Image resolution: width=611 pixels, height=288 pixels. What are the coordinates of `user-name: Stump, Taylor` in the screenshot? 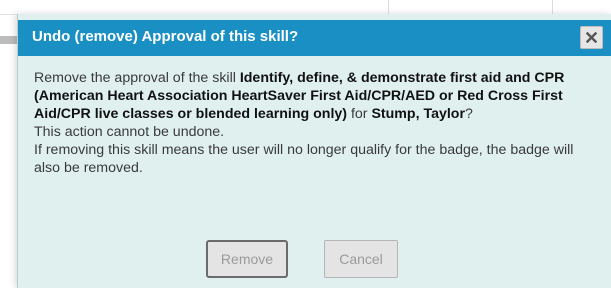 It's located at (418, 114).